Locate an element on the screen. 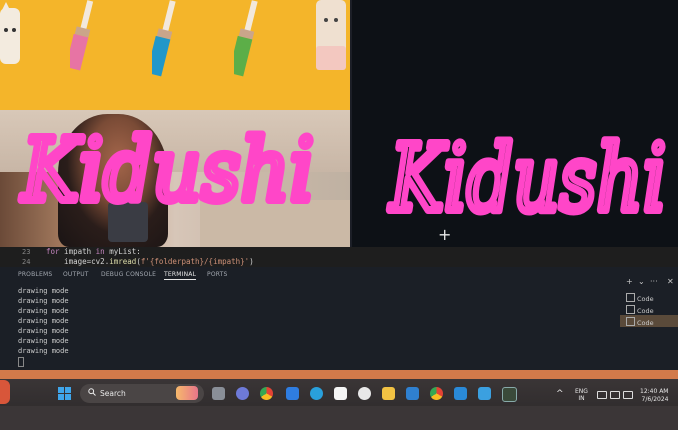 The image size is (678, 430). tab-ports: PORTS is located at coordinates (217, 274).